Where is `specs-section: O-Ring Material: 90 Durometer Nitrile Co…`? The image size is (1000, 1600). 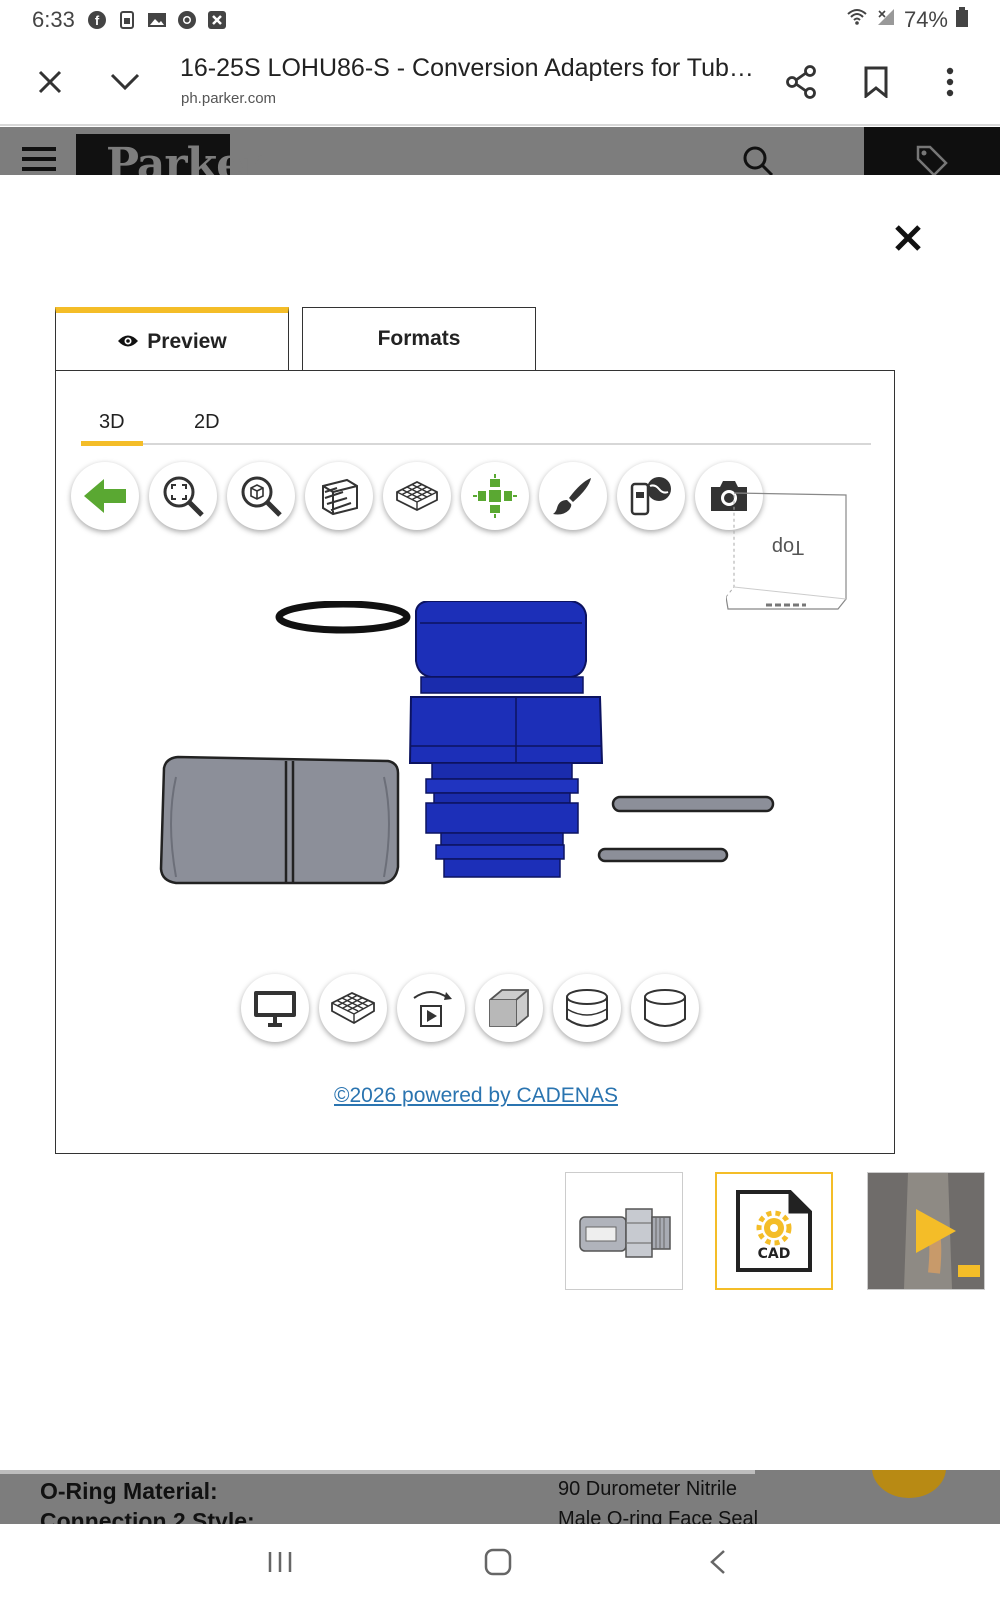 specs-section: O-Ring Material: 90 Durometer Nitrile Co… is located at coordinates (500, 1497).